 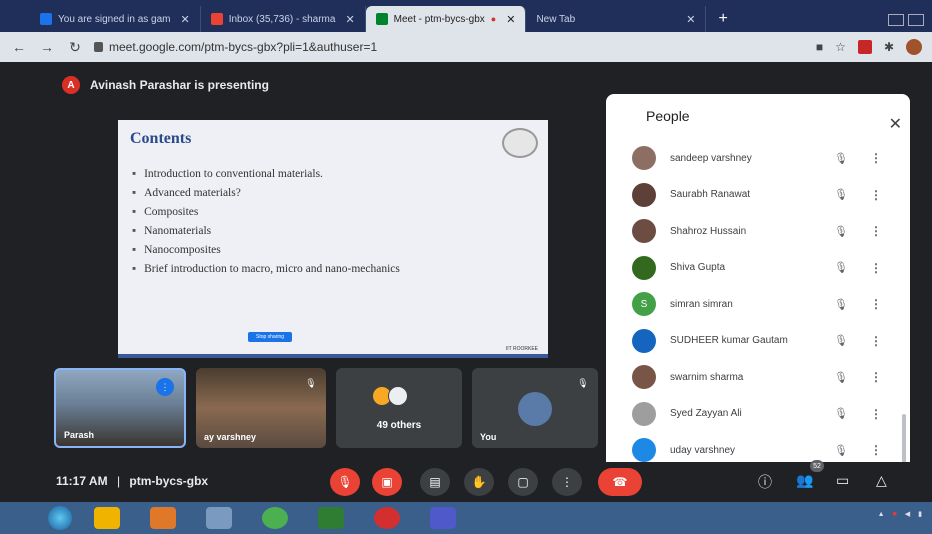 What do you see at coordinates (907, 514) in the screenshot?
I see `volume-icon: ◀` at bounding box center [907, 514].